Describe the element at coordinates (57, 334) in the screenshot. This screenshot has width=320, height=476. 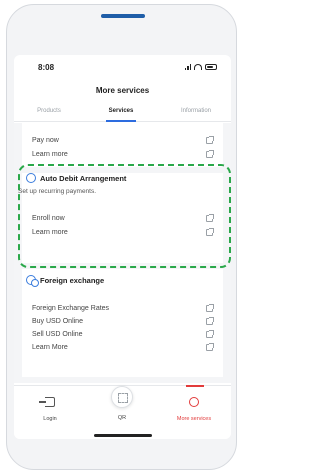
I see `sell-usd-label: Sell USD Online` at that location.